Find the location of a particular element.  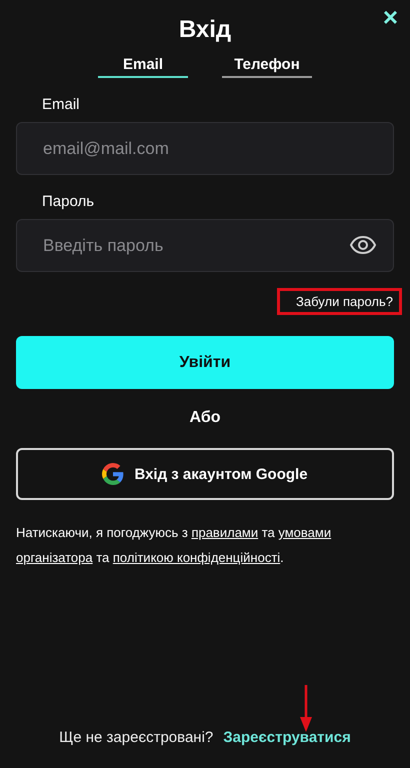

tab: Телефон is located at coordinates (267, 66).